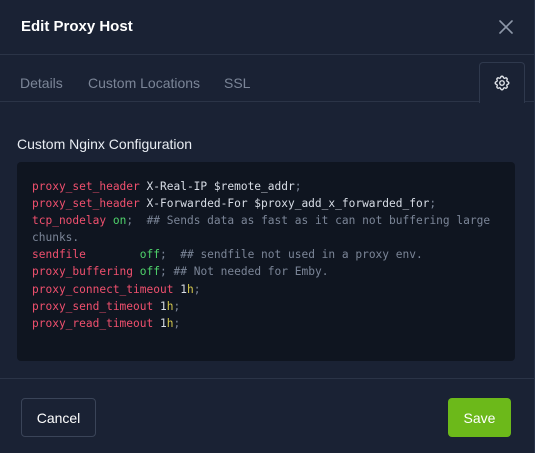  I want to click on dialog-title: Edit Proxy Host, so click(77, 26).